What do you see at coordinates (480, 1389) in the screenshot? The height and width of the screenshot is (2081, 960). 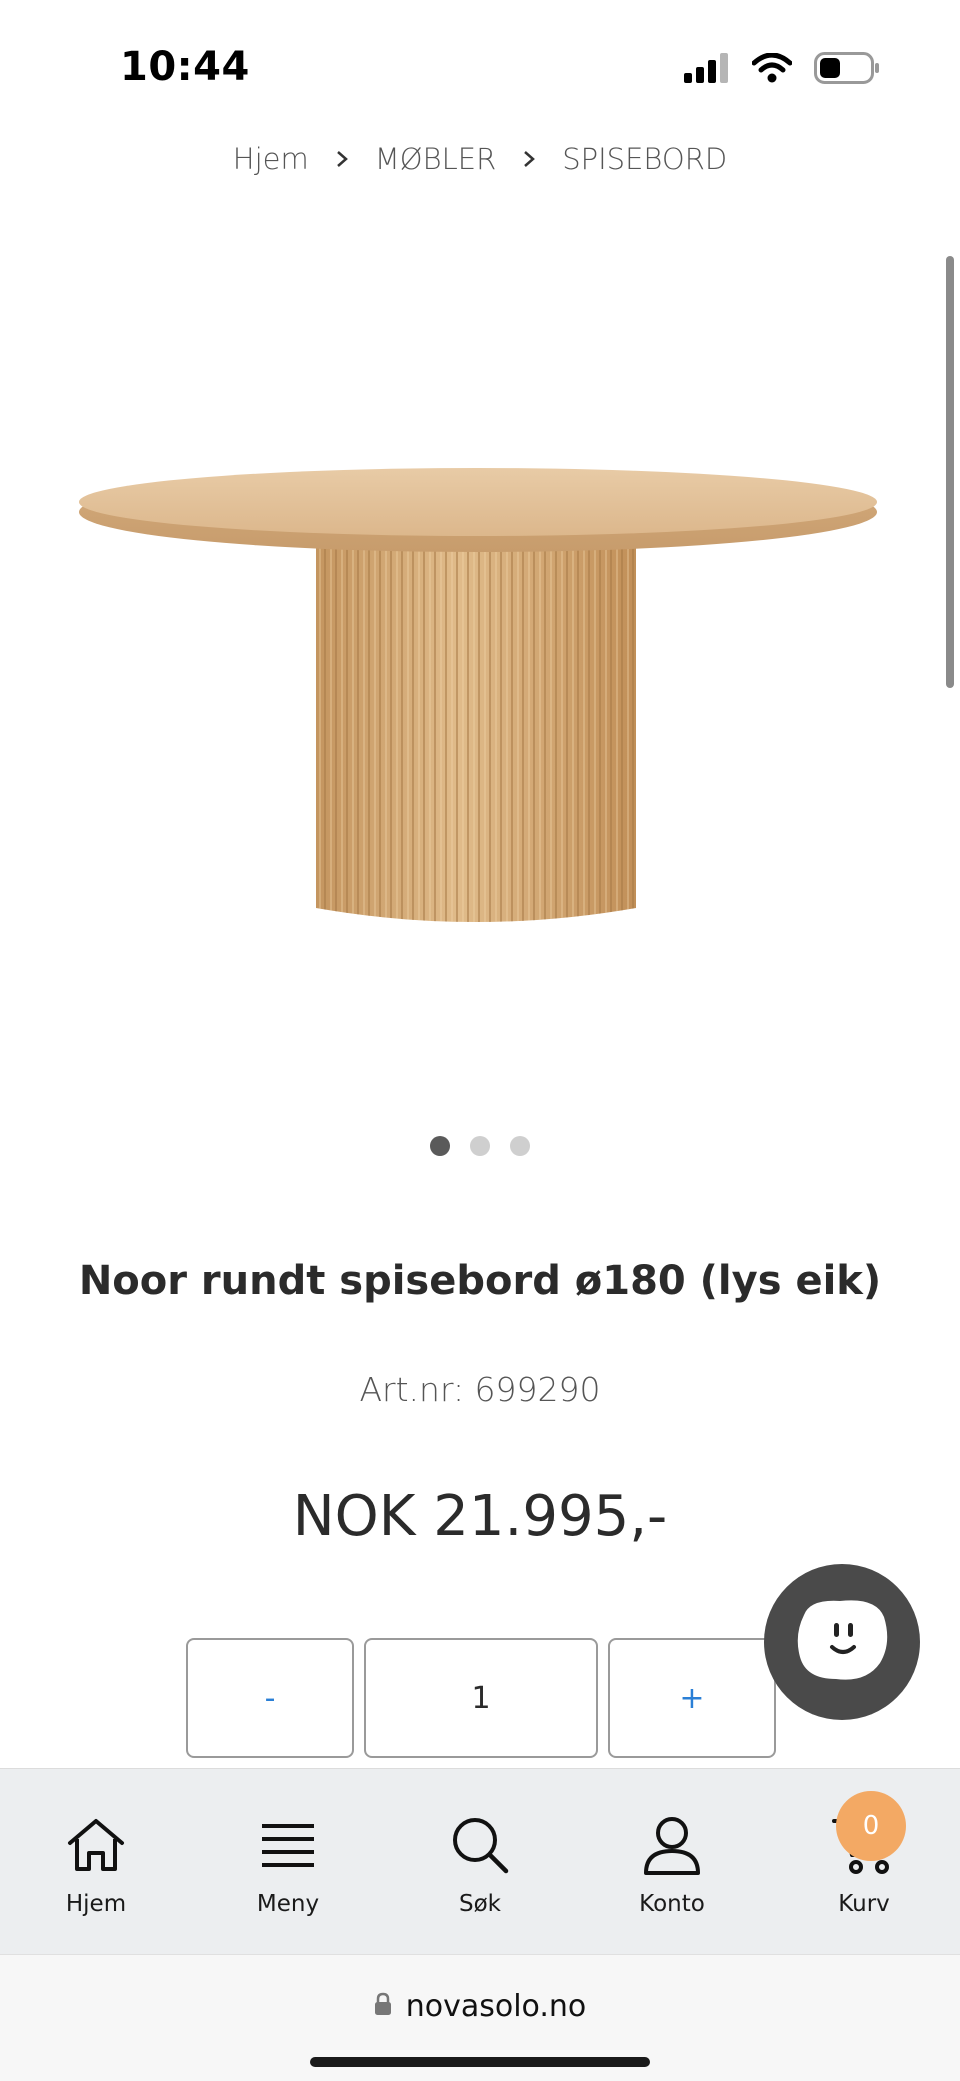 I see `article-number: Art.nr: 699290` at bounding box center [480, 1389].